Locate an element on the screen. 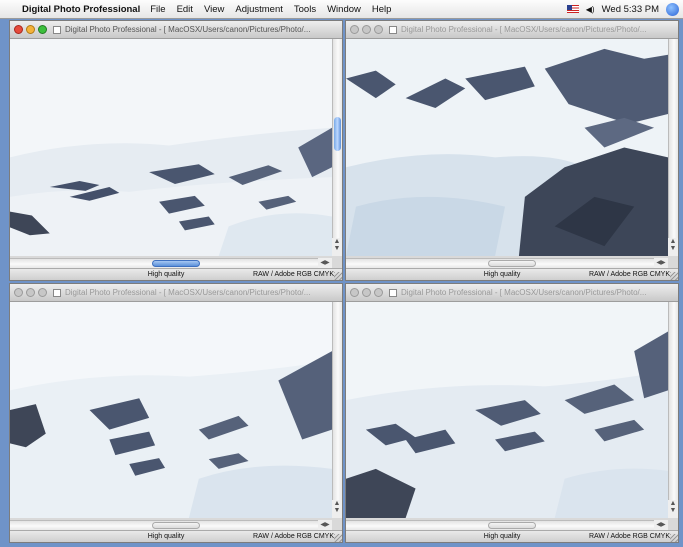 This screenshot has height=547, width=683. spotlight-icon is located at coordinates (672, 9).